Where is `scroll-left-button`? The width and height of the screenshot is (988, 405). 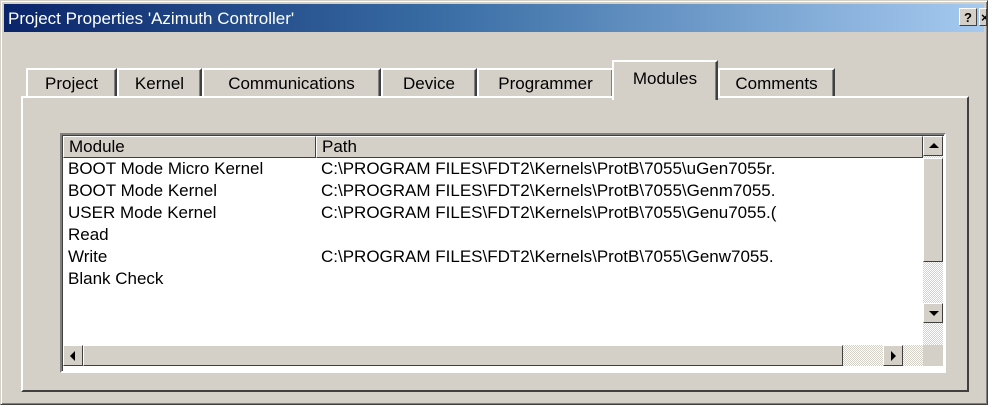
scroll-left-button is located at coordinates (73, 355).